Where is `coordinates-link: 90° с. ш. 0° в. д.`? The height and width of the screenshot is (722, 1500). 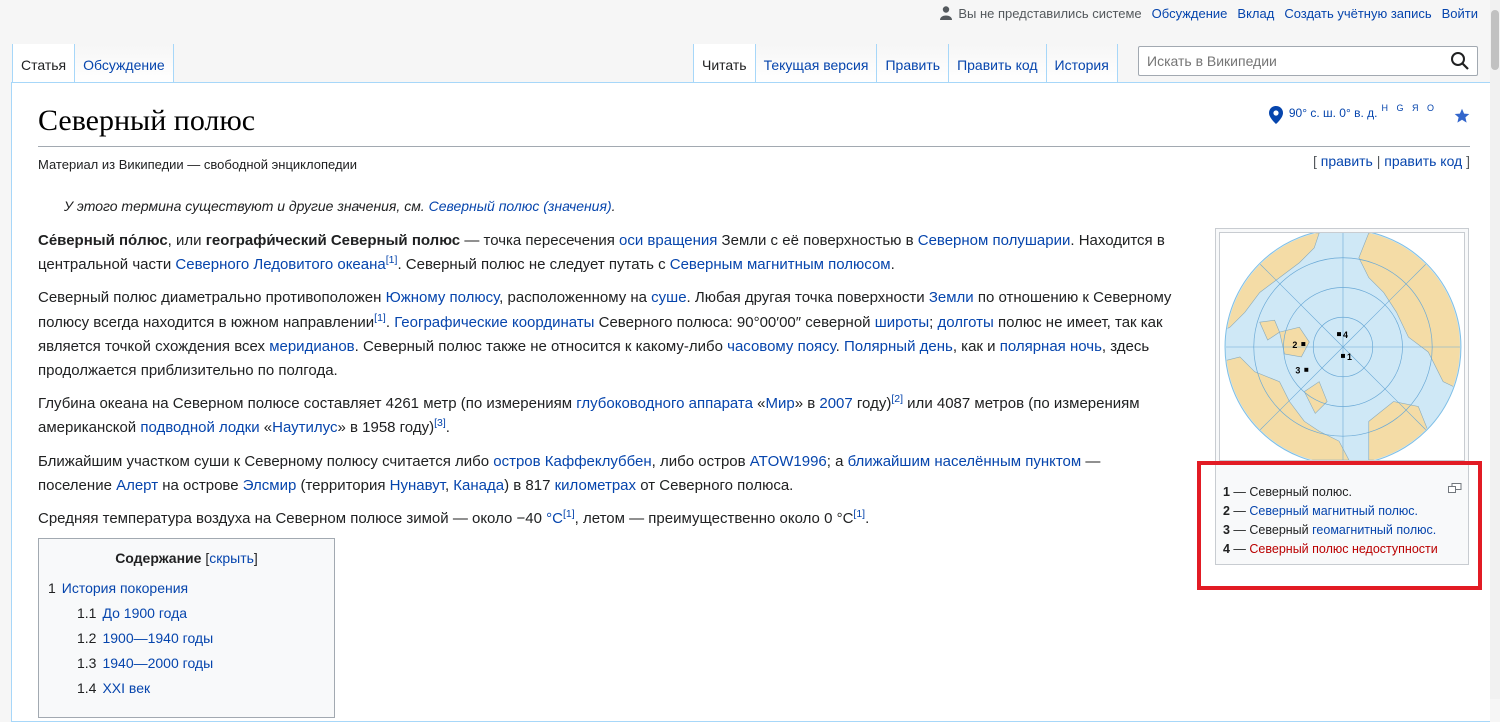 coordinates-link: 90° с. ш. 0° в. д. is located at coordinates (1333, 113).